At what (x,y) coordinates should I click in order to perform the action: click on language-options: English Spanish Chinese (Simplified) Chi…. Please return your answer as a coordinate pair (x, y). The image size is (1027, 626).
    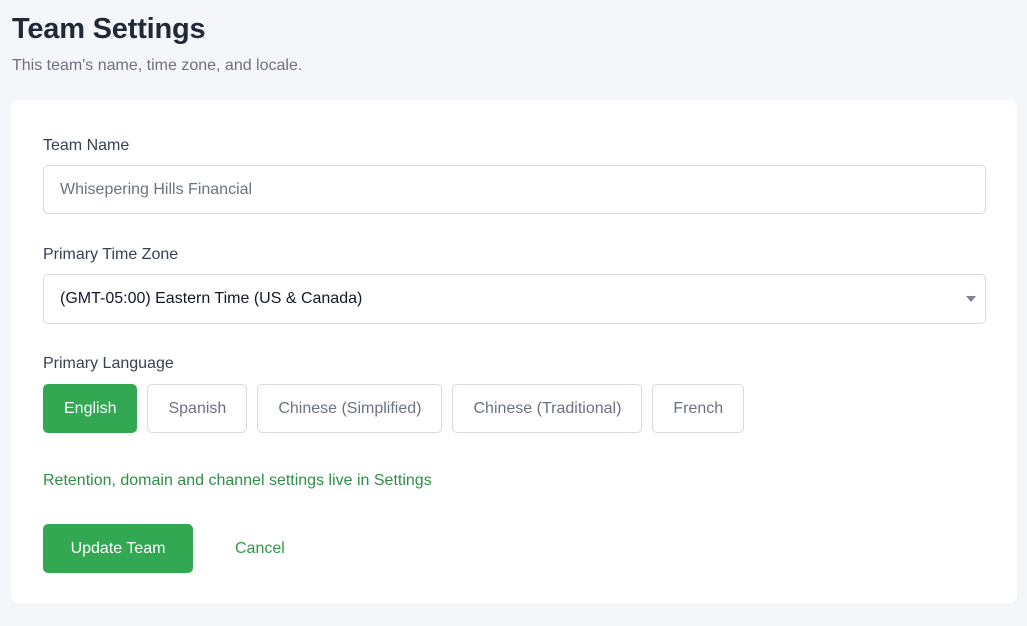
    Looking at the image, I should click on (394, 408).